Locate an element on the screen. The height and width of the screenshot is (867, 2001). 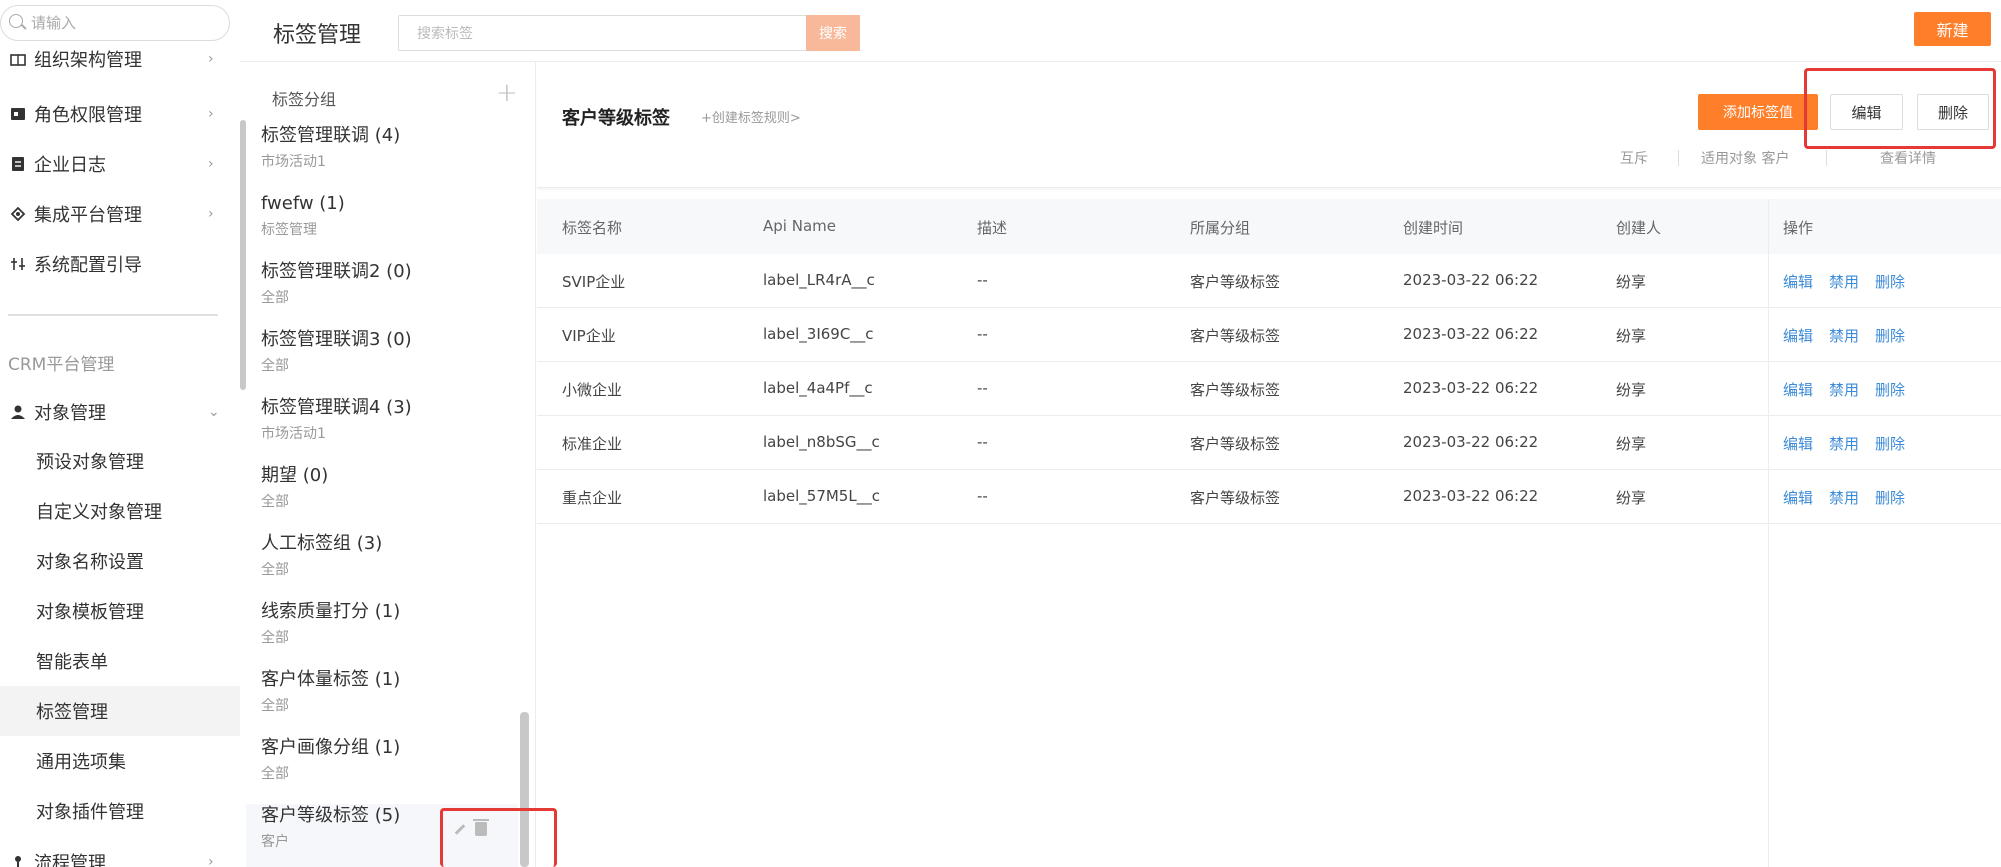
group-item: 客户体量标签 (1) 全部 is located at coordinates (382, 702).